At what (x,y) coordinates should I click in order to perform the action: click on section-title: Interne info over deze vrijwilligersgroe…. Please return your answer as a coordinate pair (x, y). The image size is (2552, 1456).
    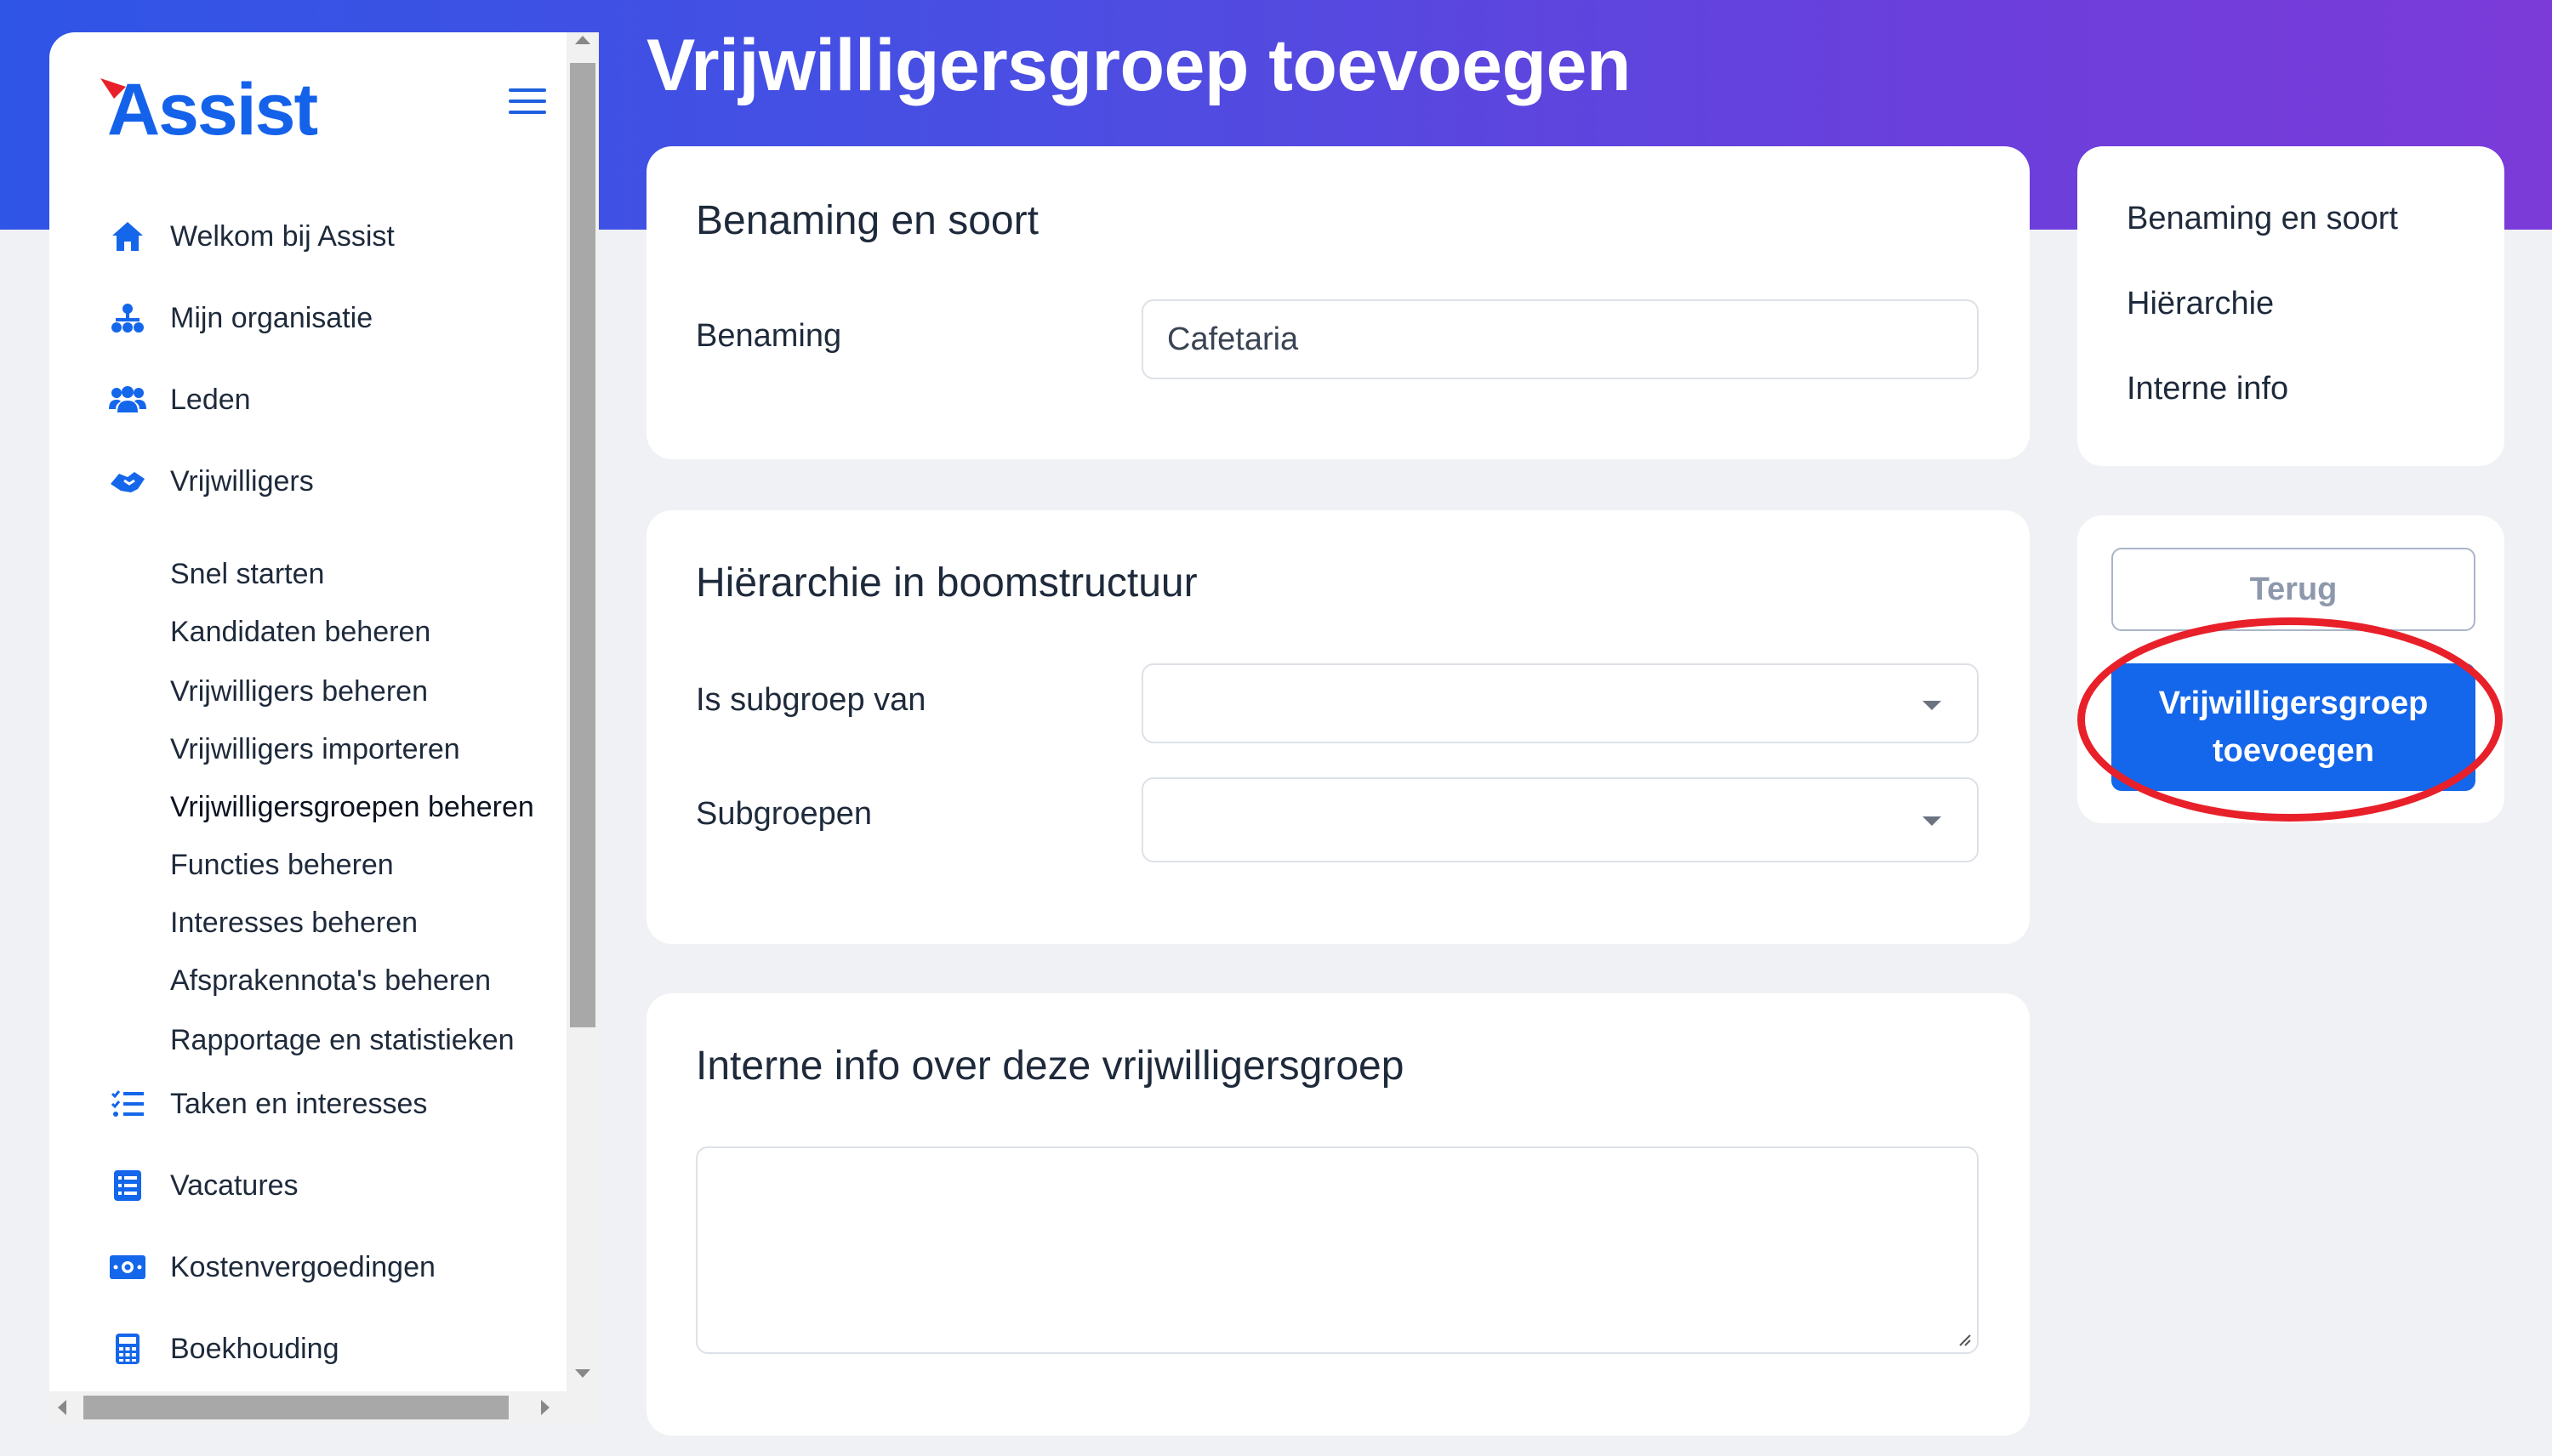
    Looking at the image, I should click on (1050, 1066).